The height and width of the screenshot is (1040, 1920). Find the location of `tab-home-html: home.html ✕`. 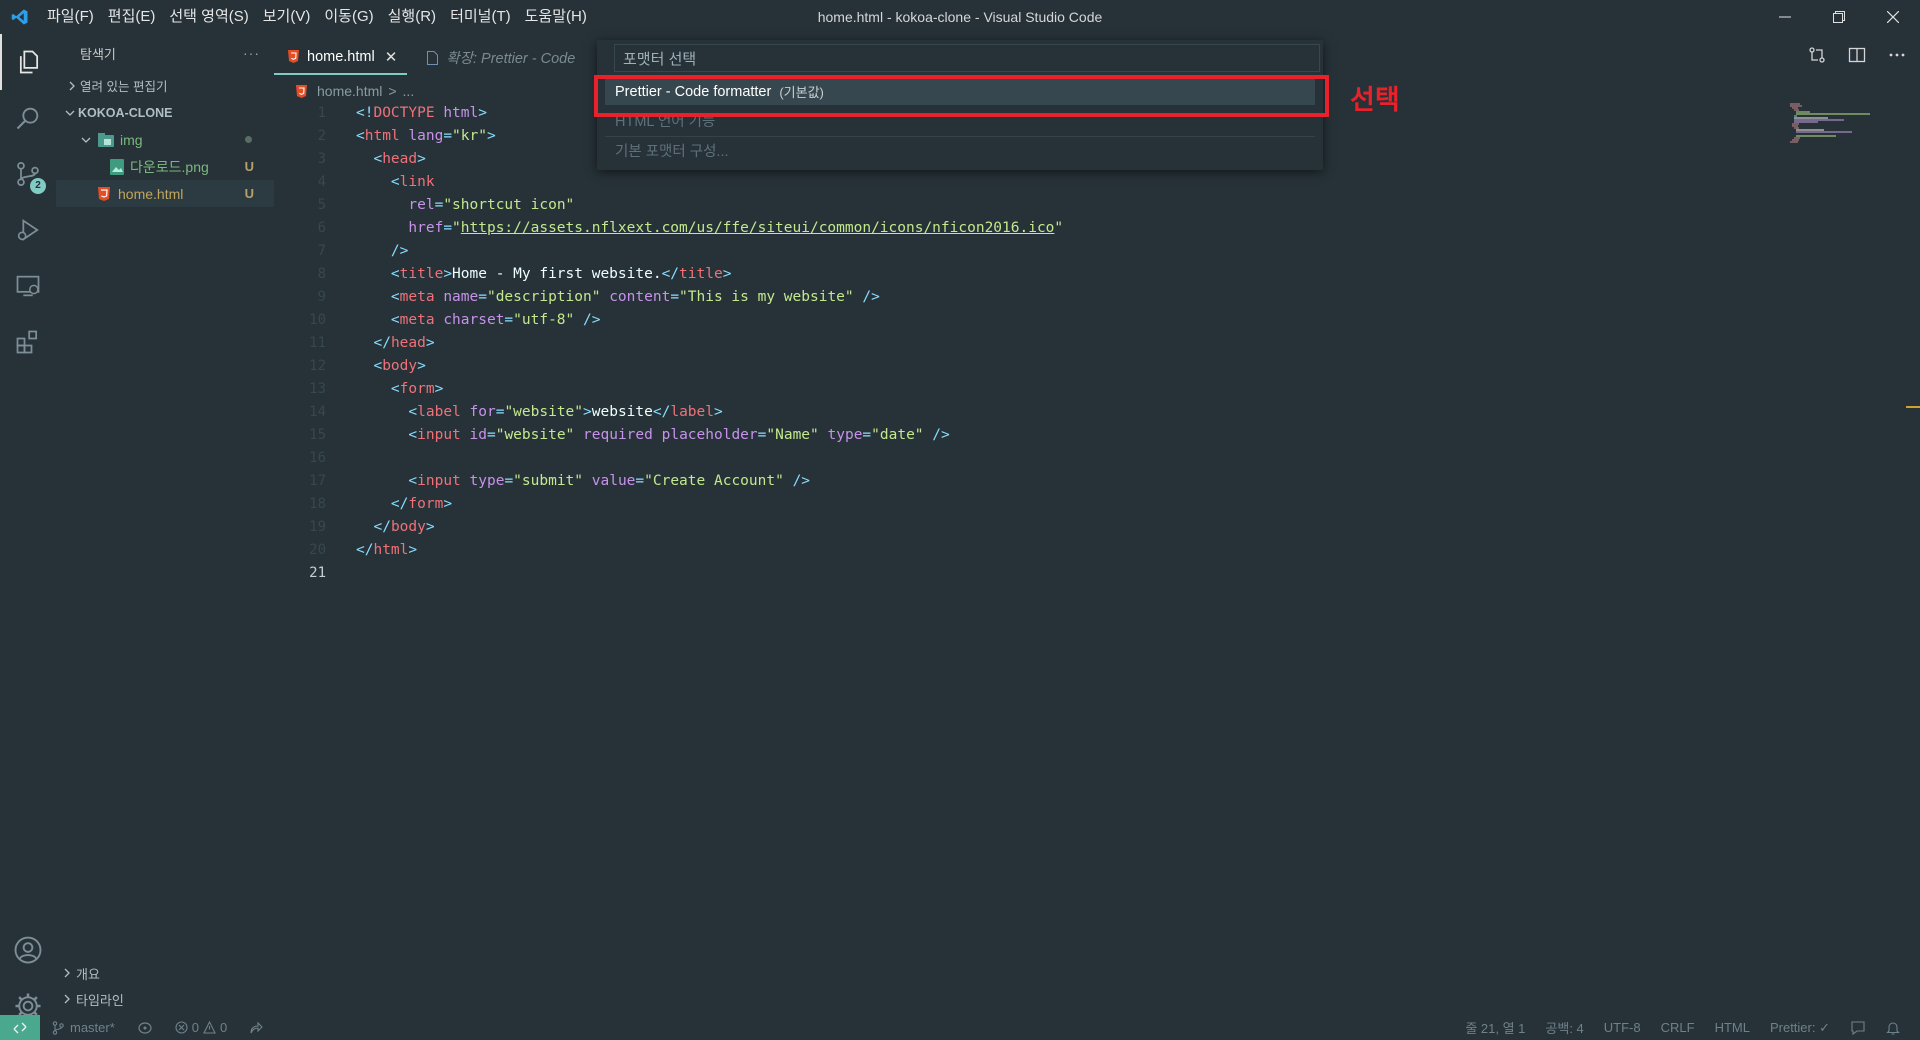

tab-home-html: home.html ✕ is located at coordinates (341, 57).